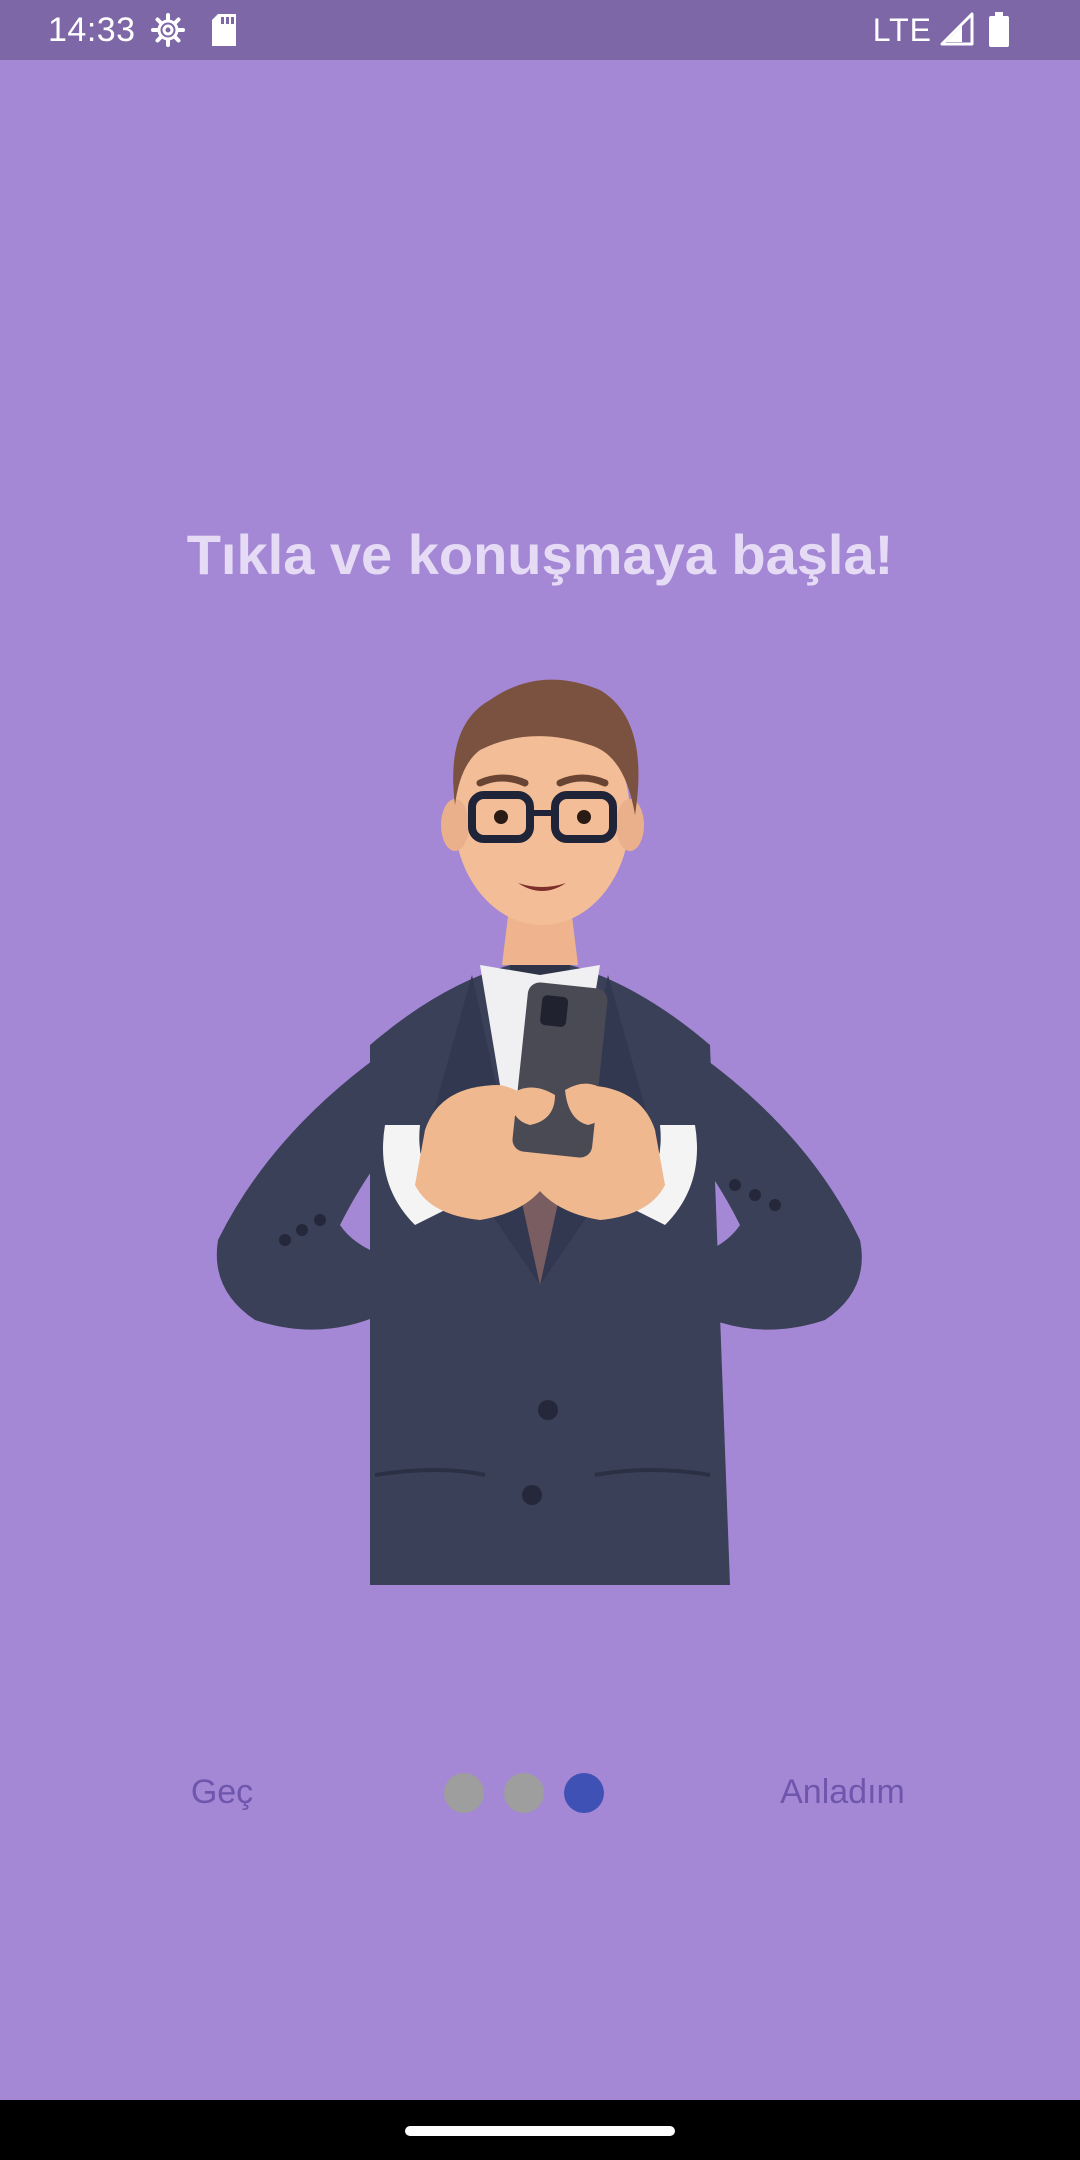  Describe the element at coordinates (222, 1792) in the screenshot. I see `skip-button: Geç` at that location.